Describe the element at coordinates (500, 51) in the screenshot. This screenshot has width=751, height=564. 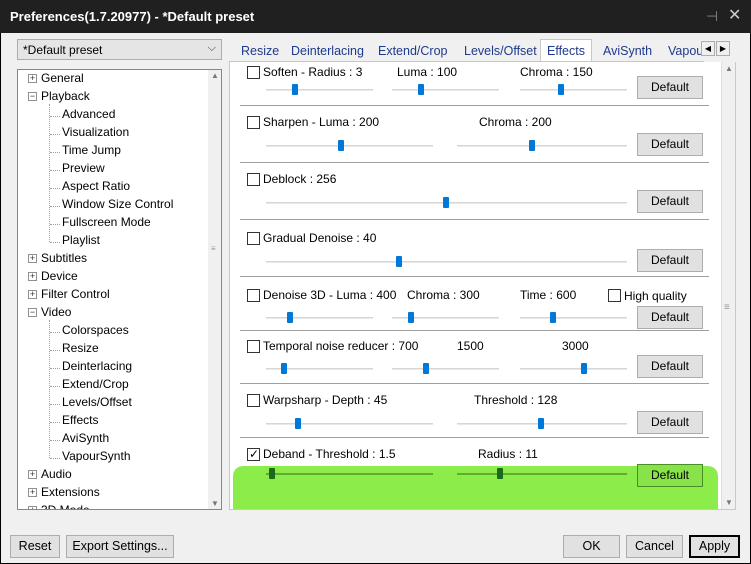
I see `tab-levels-offset: Levels/Offset` at that location.